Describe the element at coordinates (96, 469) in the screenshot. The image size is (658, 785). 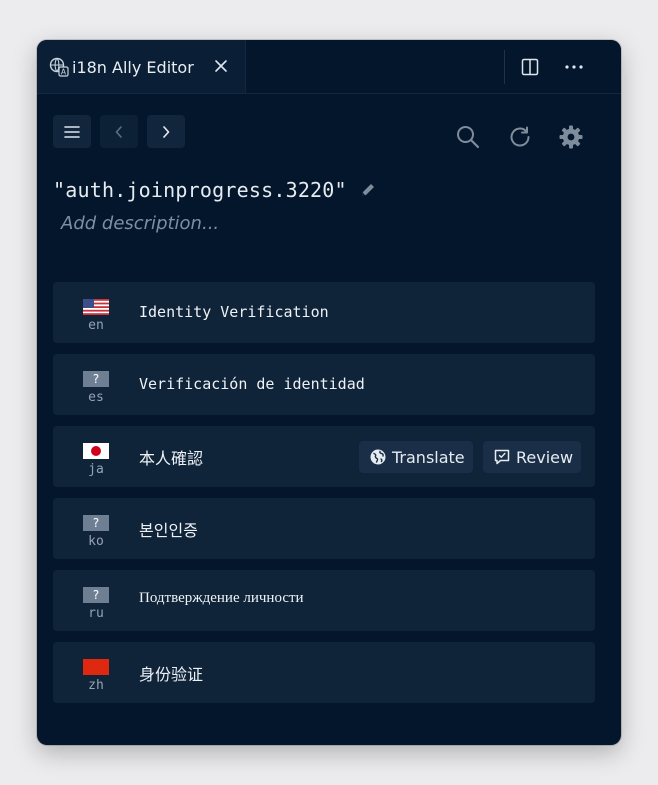
I see `locale-code: ja` at that location.